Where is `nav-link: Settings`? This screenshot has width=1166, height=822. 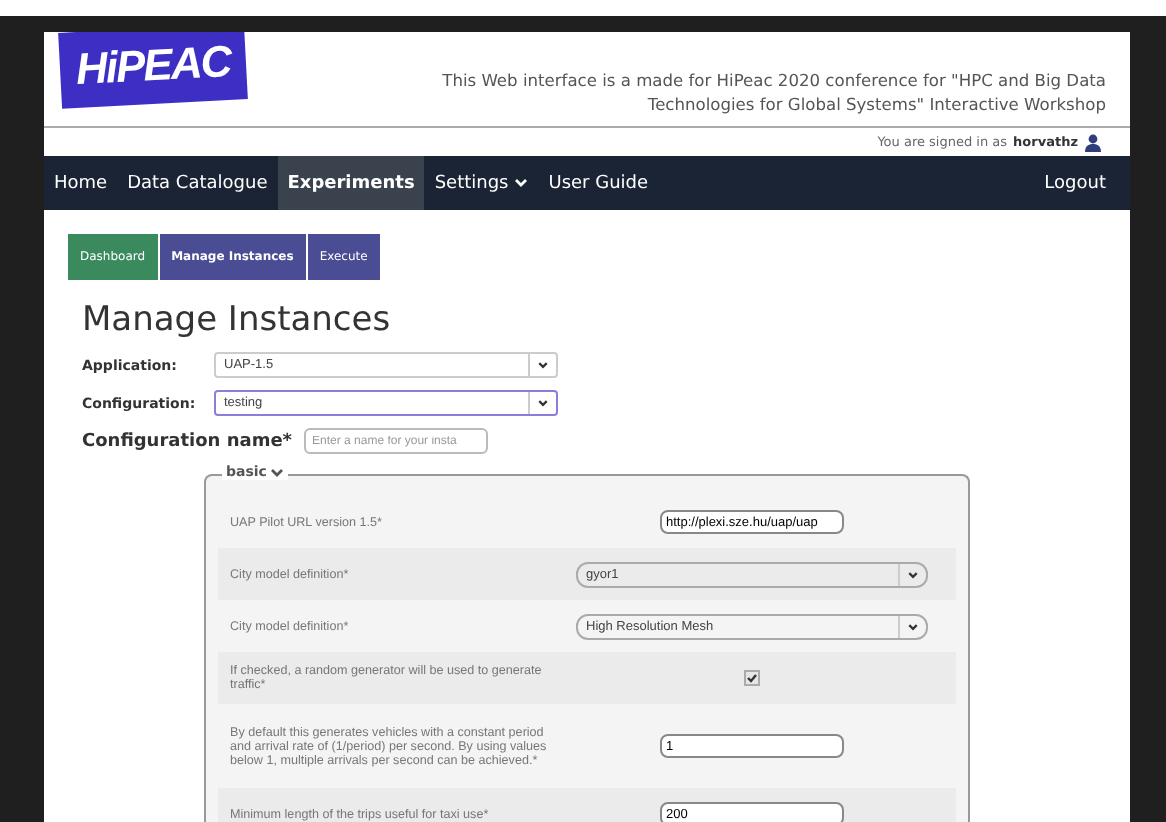
nav-link: Settings is located at coordinates (481, 183).